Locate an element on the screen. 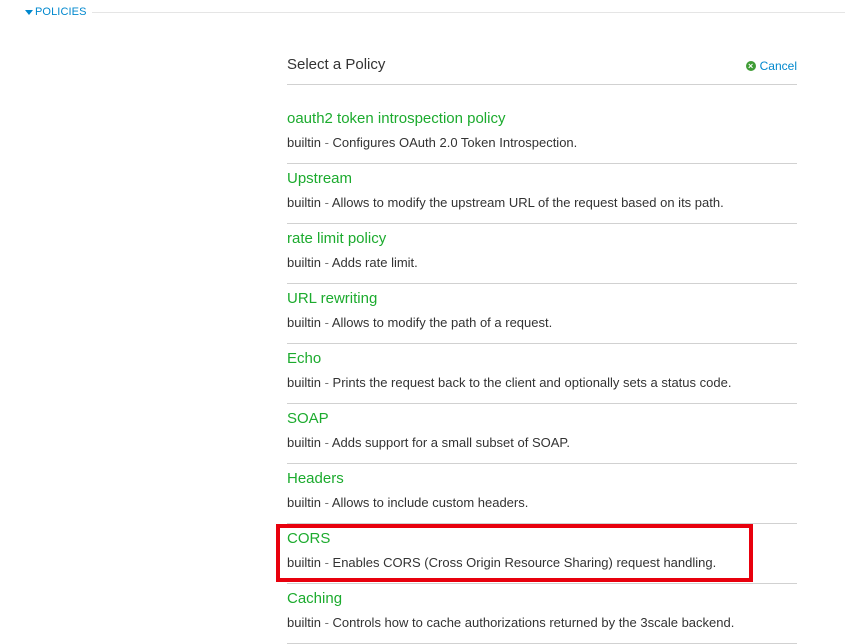 The height and width of the screenshot is (644, 845). cancel-label: Cancel is located at coordinates (778, 66).